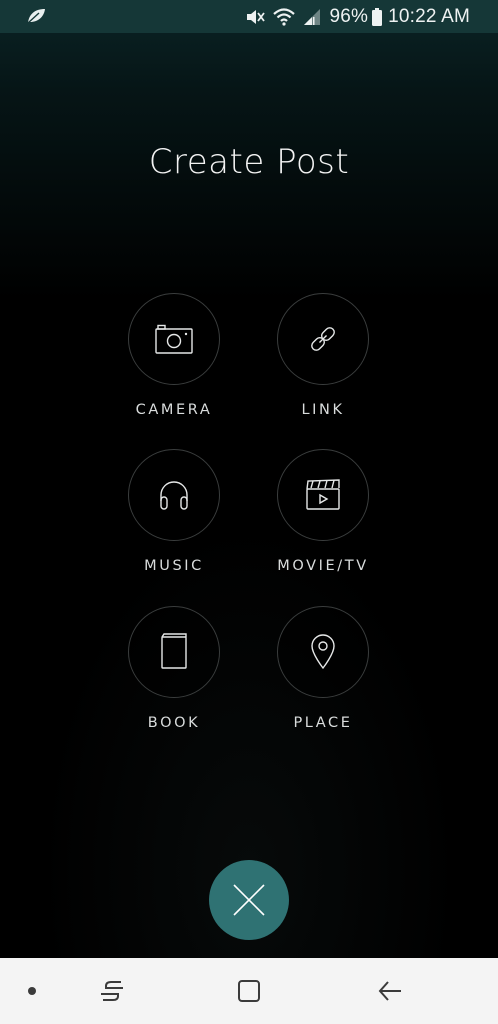 This screenshot has height=1024, width=498. I want to click on movie-tv-button, so click(323, 495).